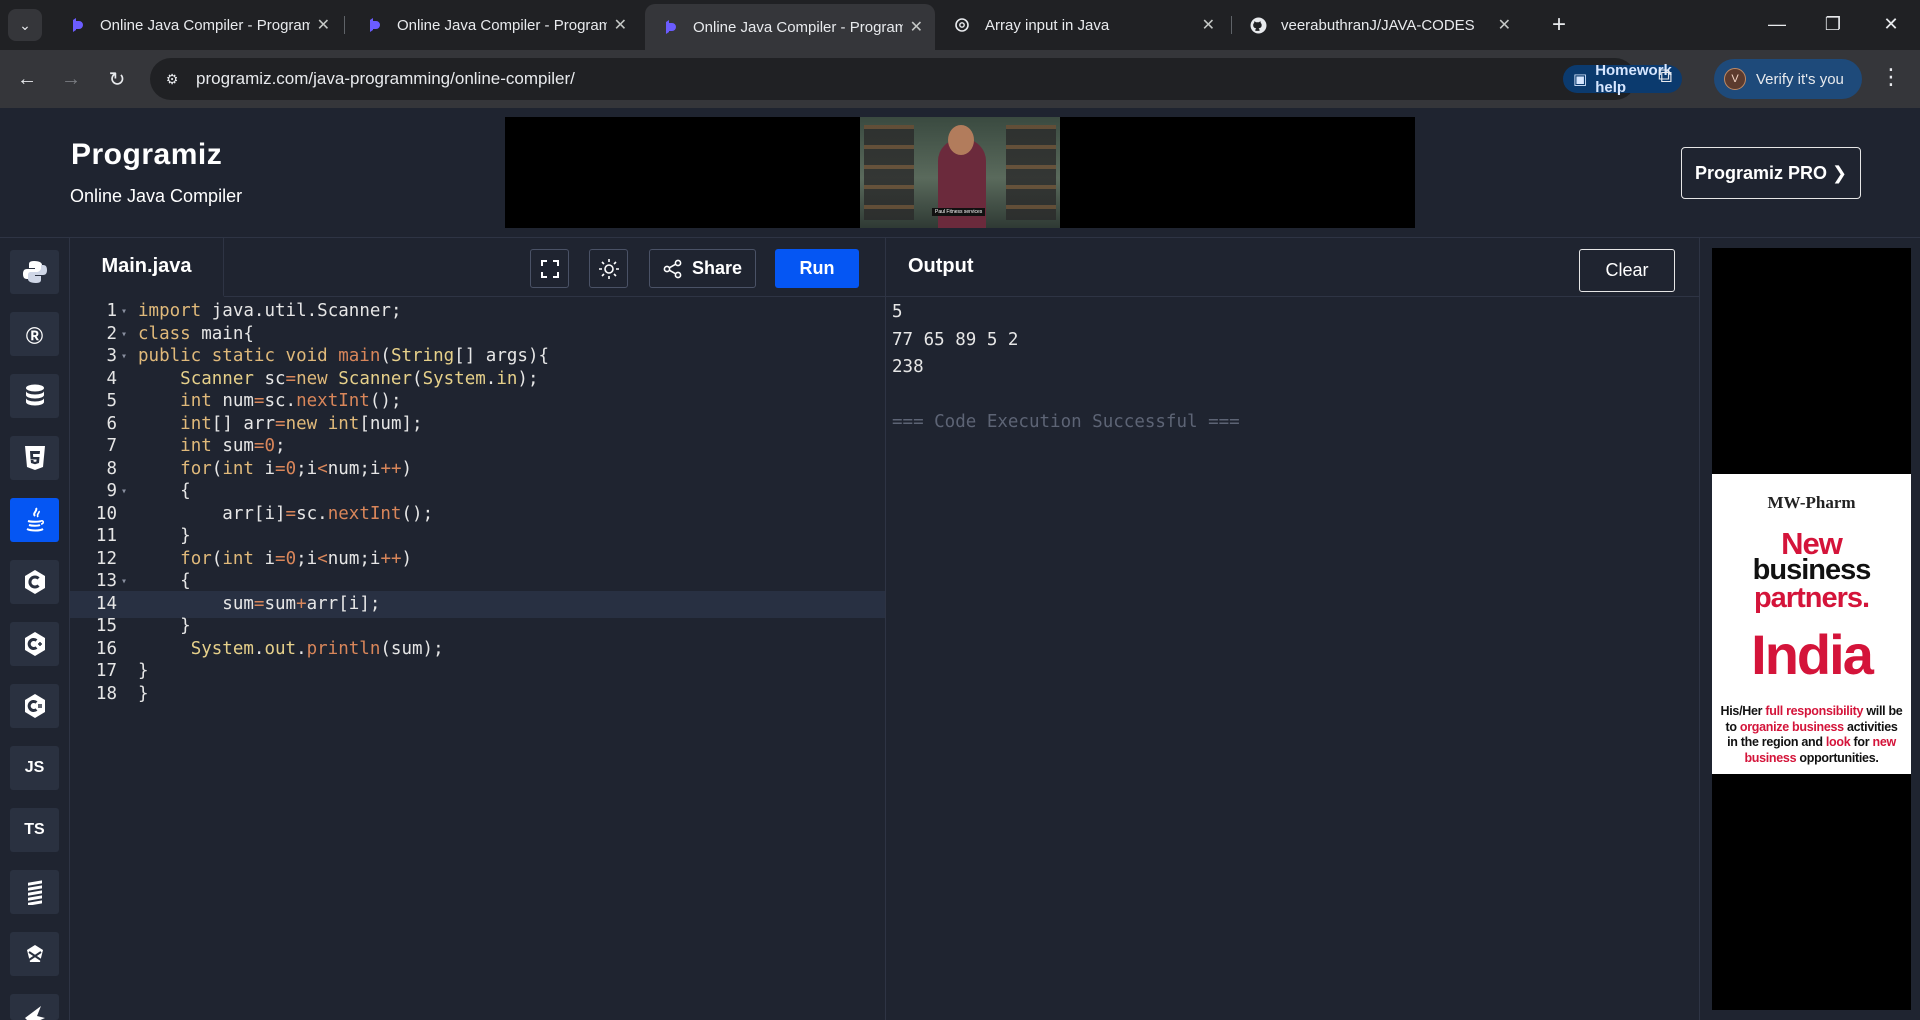  Describe the element at coordinates (670, 27) in the screenshot. I see `programiz-icon` at that location.